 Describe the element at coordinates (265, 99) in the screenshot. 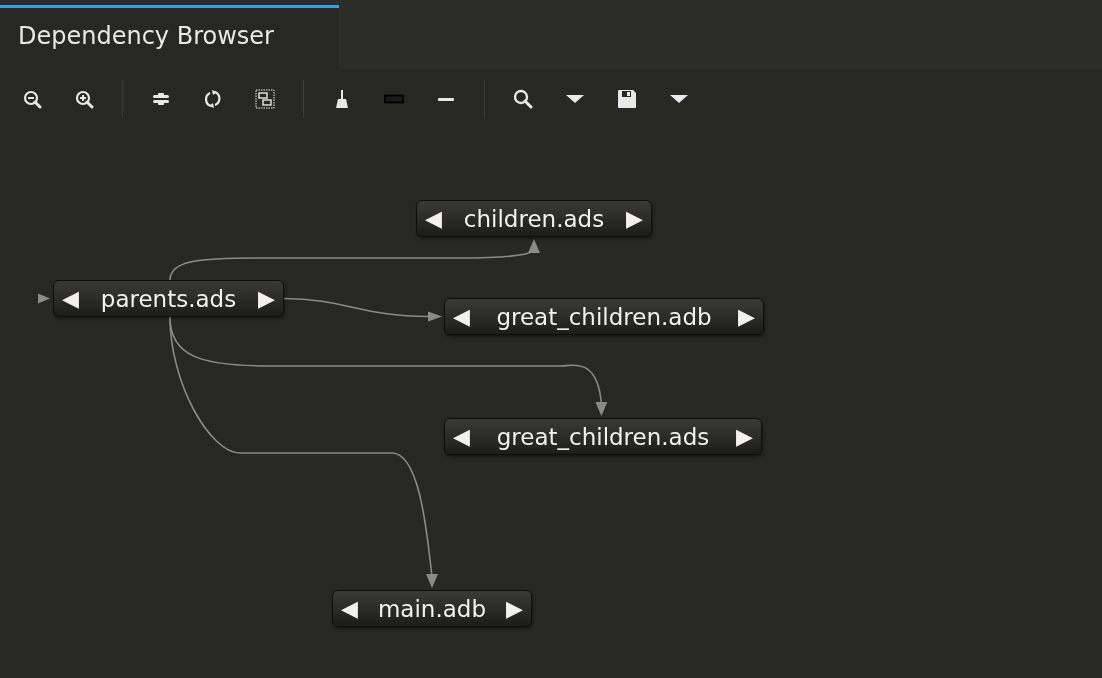

I see `layout-icon` at that location.